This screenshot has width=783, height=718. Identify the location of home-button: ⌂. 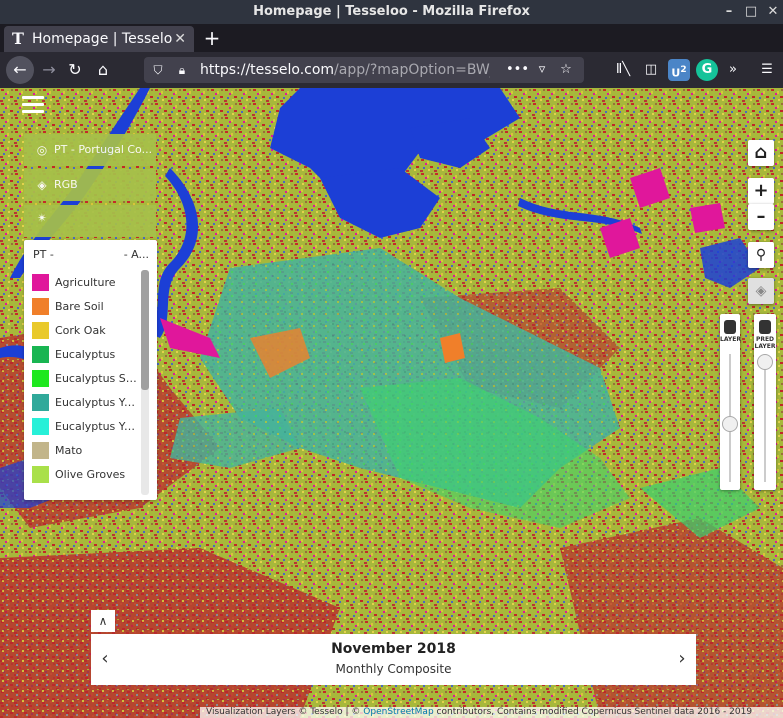
(103, 70).